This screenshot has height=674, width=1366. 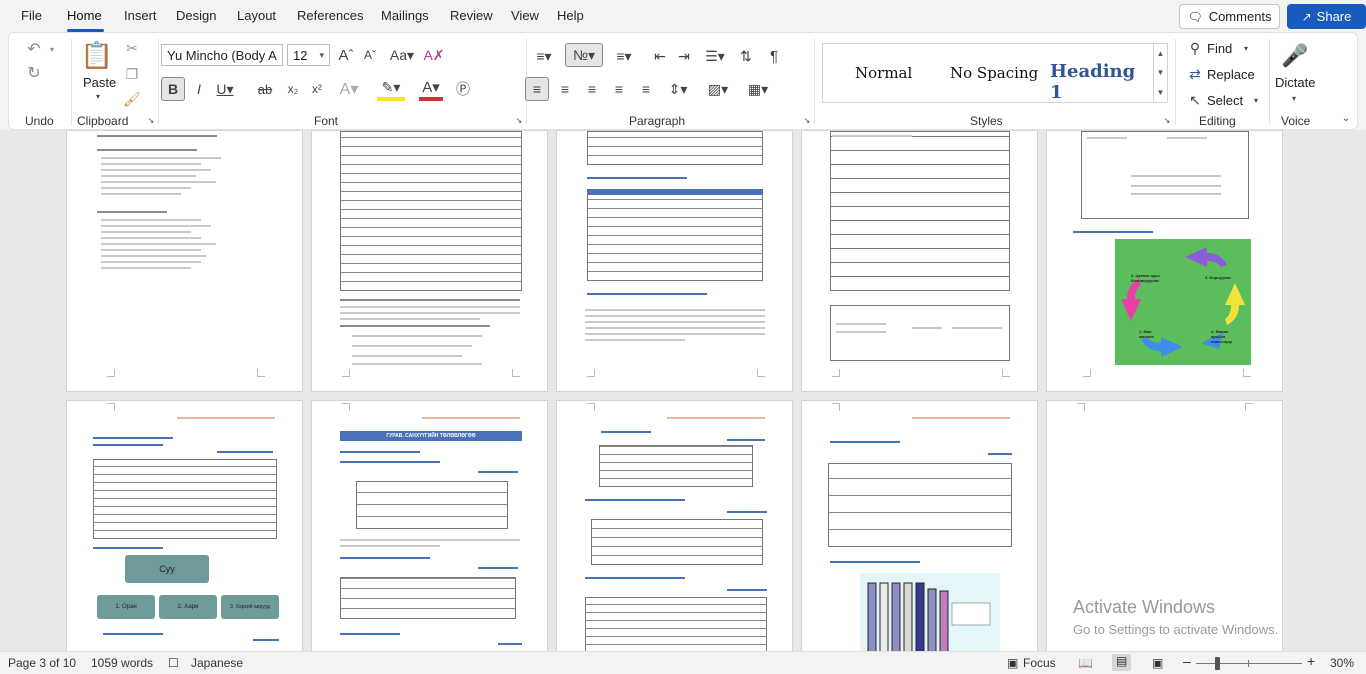 I want to click on print-layout-icon: ▤, so click(x=1122, y=662).